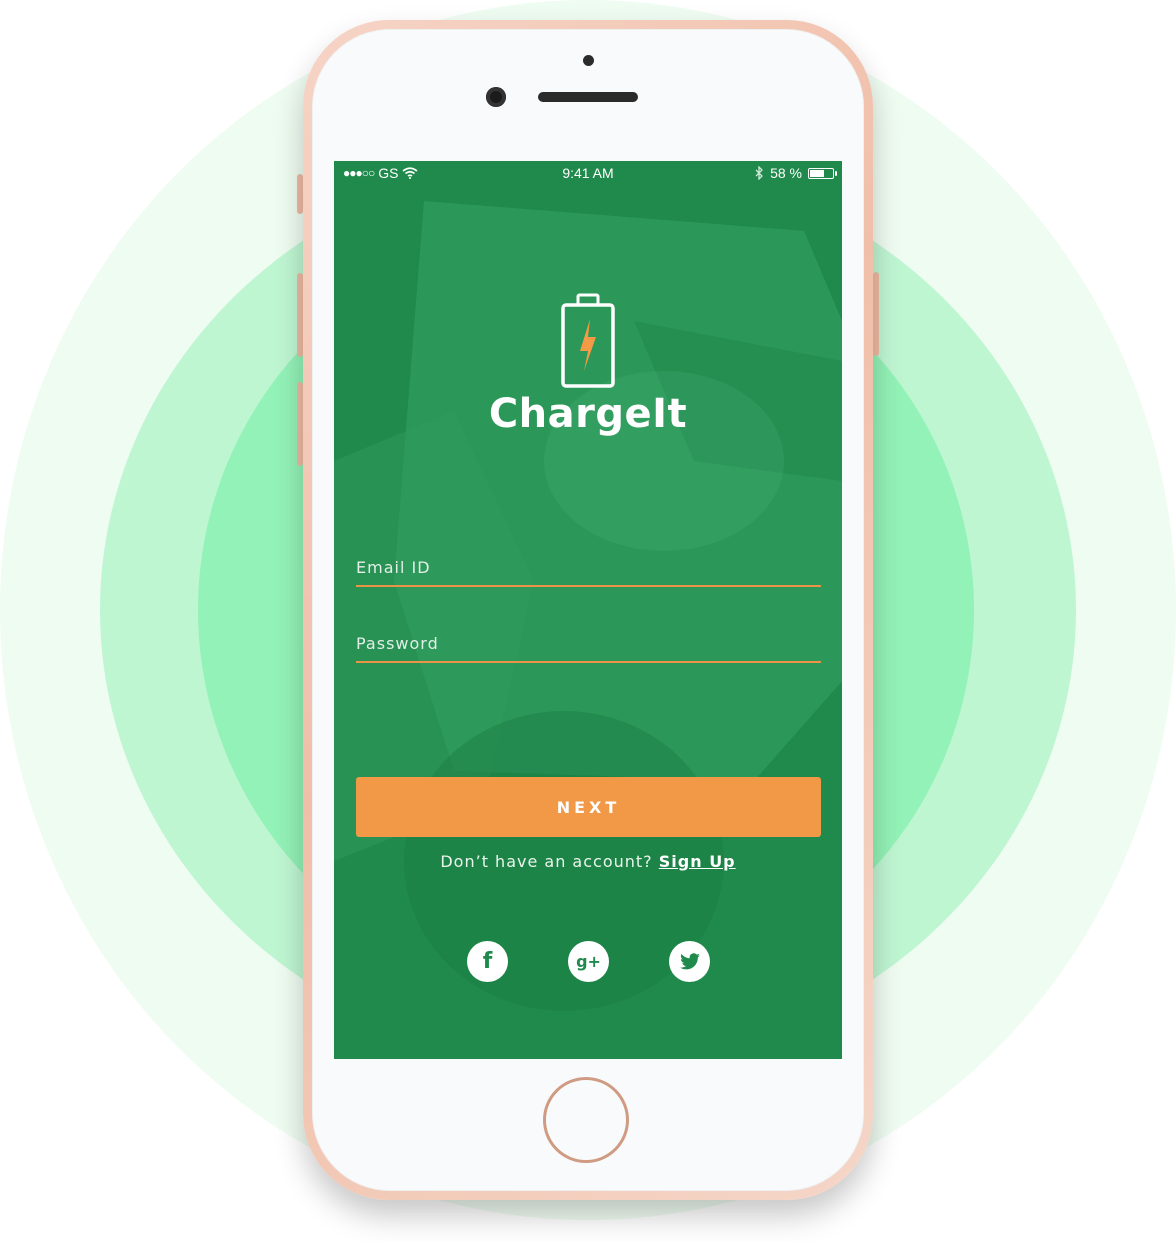 The width and height of the screenshot is (1176, 1242). I want to click on google-plus-icon: g+, so click(588, 961).